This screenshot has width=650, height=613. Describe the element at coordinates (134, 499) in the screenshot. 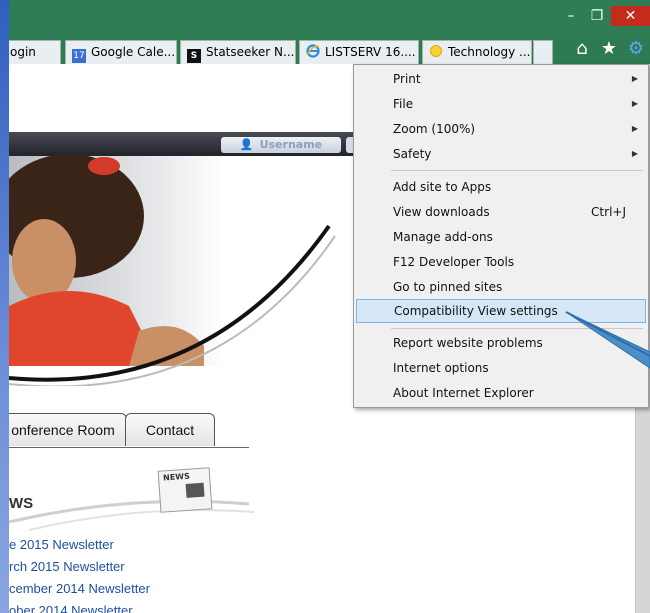

I see `news-section-art` at that location.